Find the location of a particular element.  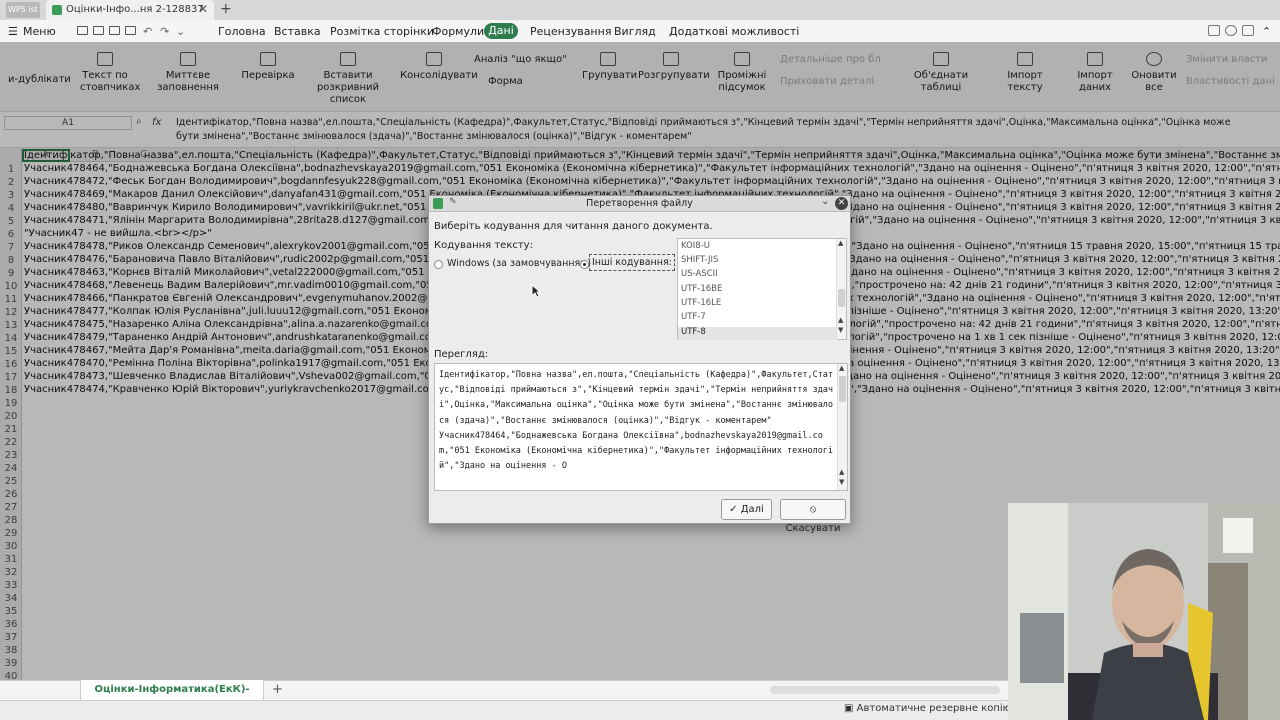

radio-other-encoding is located at coordinates (584, 264).